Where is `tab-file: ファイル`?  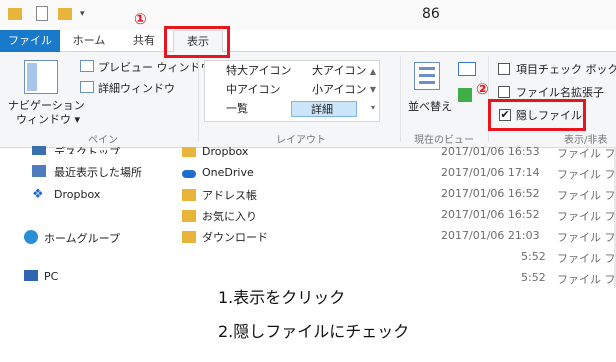 tab-file: ファイル is located at coordinates (30, 41).